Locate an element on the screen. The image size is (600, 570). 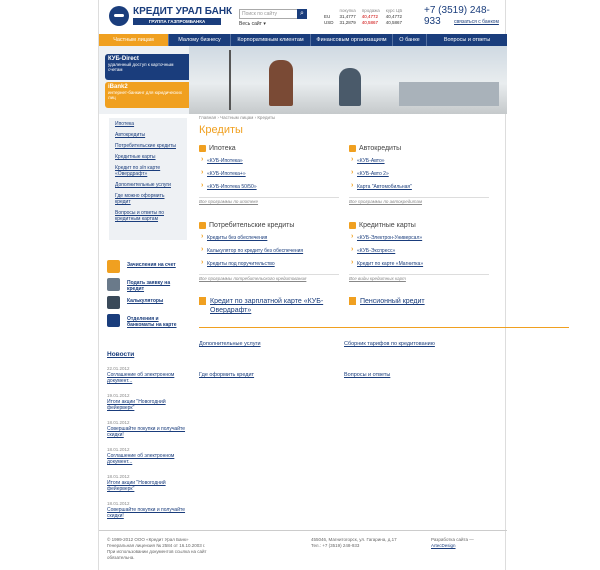
rate-cb: 40,5867 is located at coordinates (394, 22).